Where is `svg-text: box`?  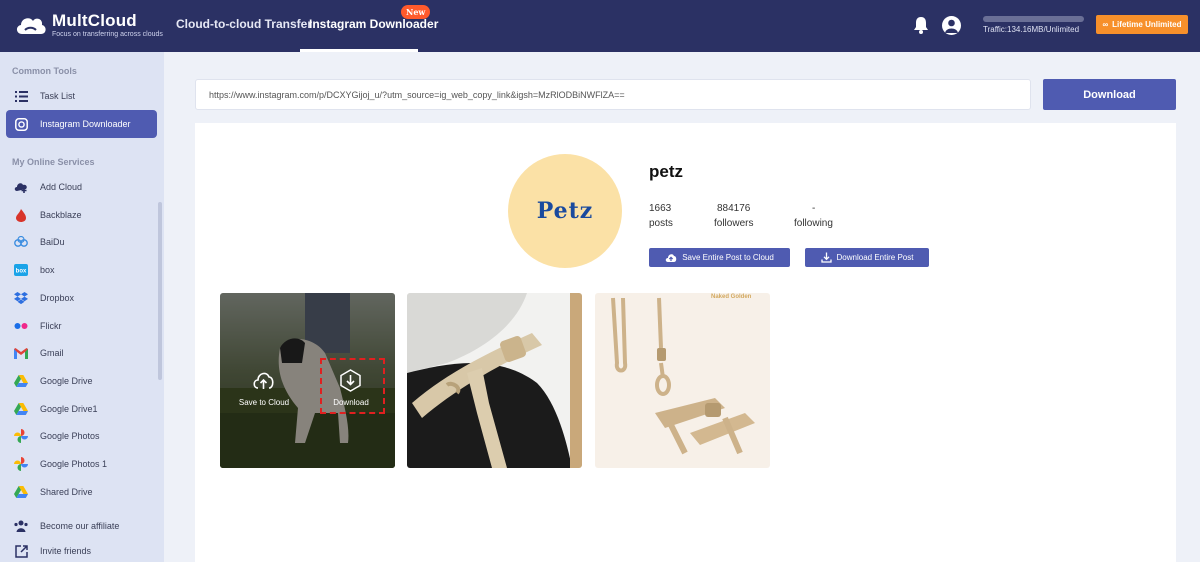
svg-text: box is located at coordinates (21, 272).